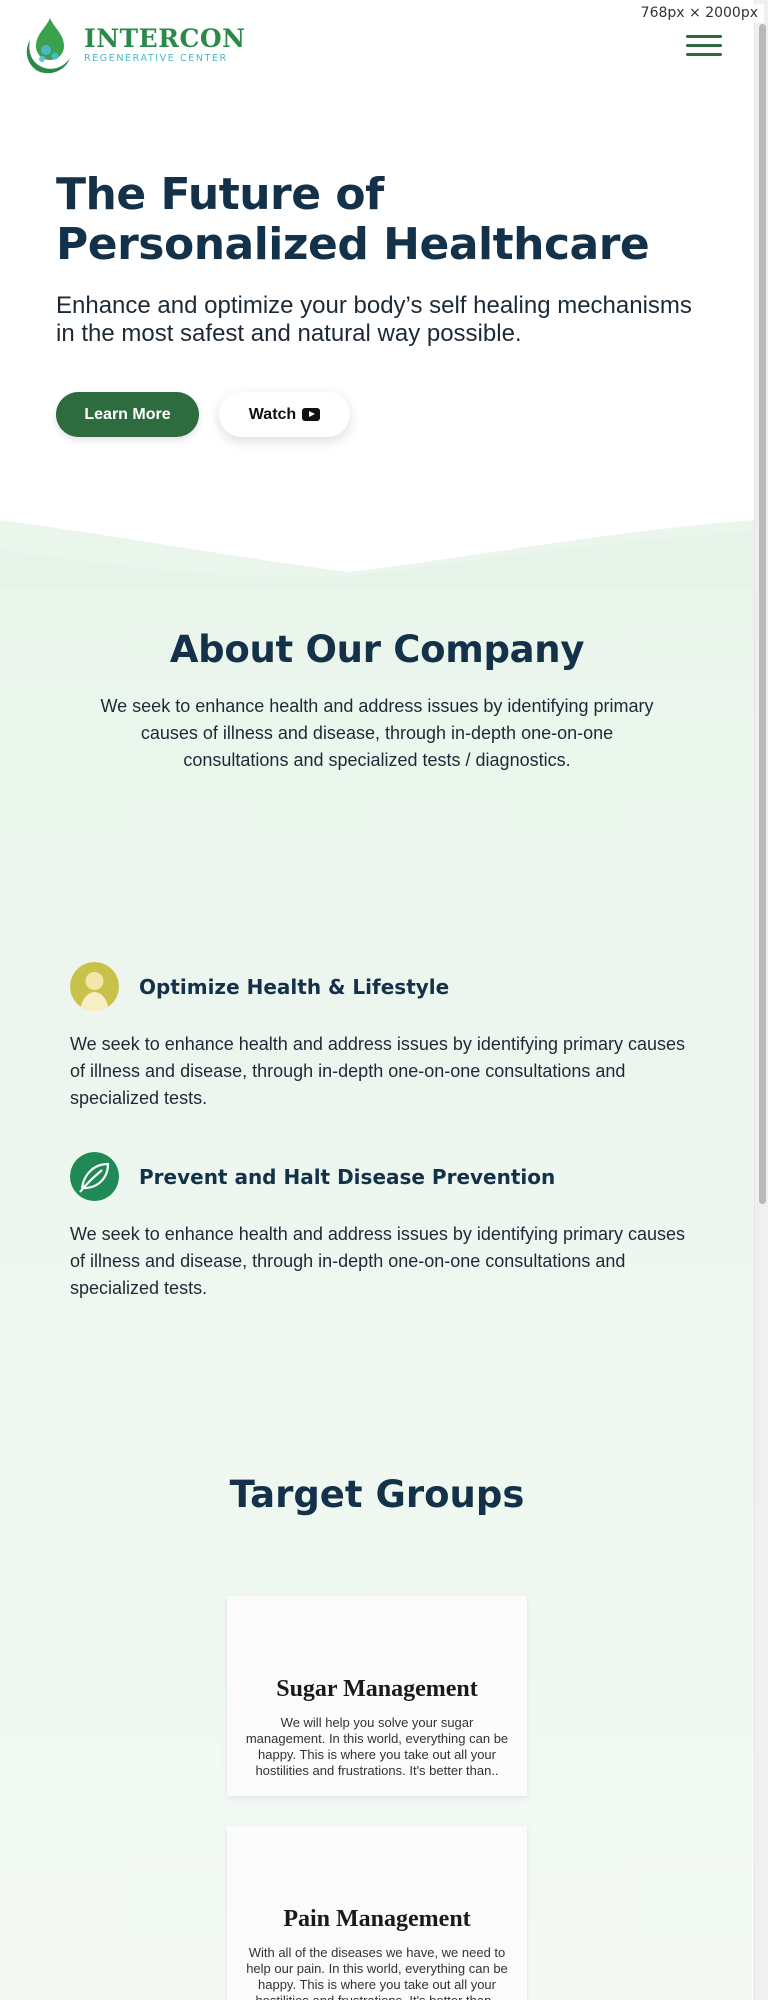  Describe the element at coordinates (353, 219) in the screenshot. I see `hero-title: The Future of Personalized Healthcare` at that location.